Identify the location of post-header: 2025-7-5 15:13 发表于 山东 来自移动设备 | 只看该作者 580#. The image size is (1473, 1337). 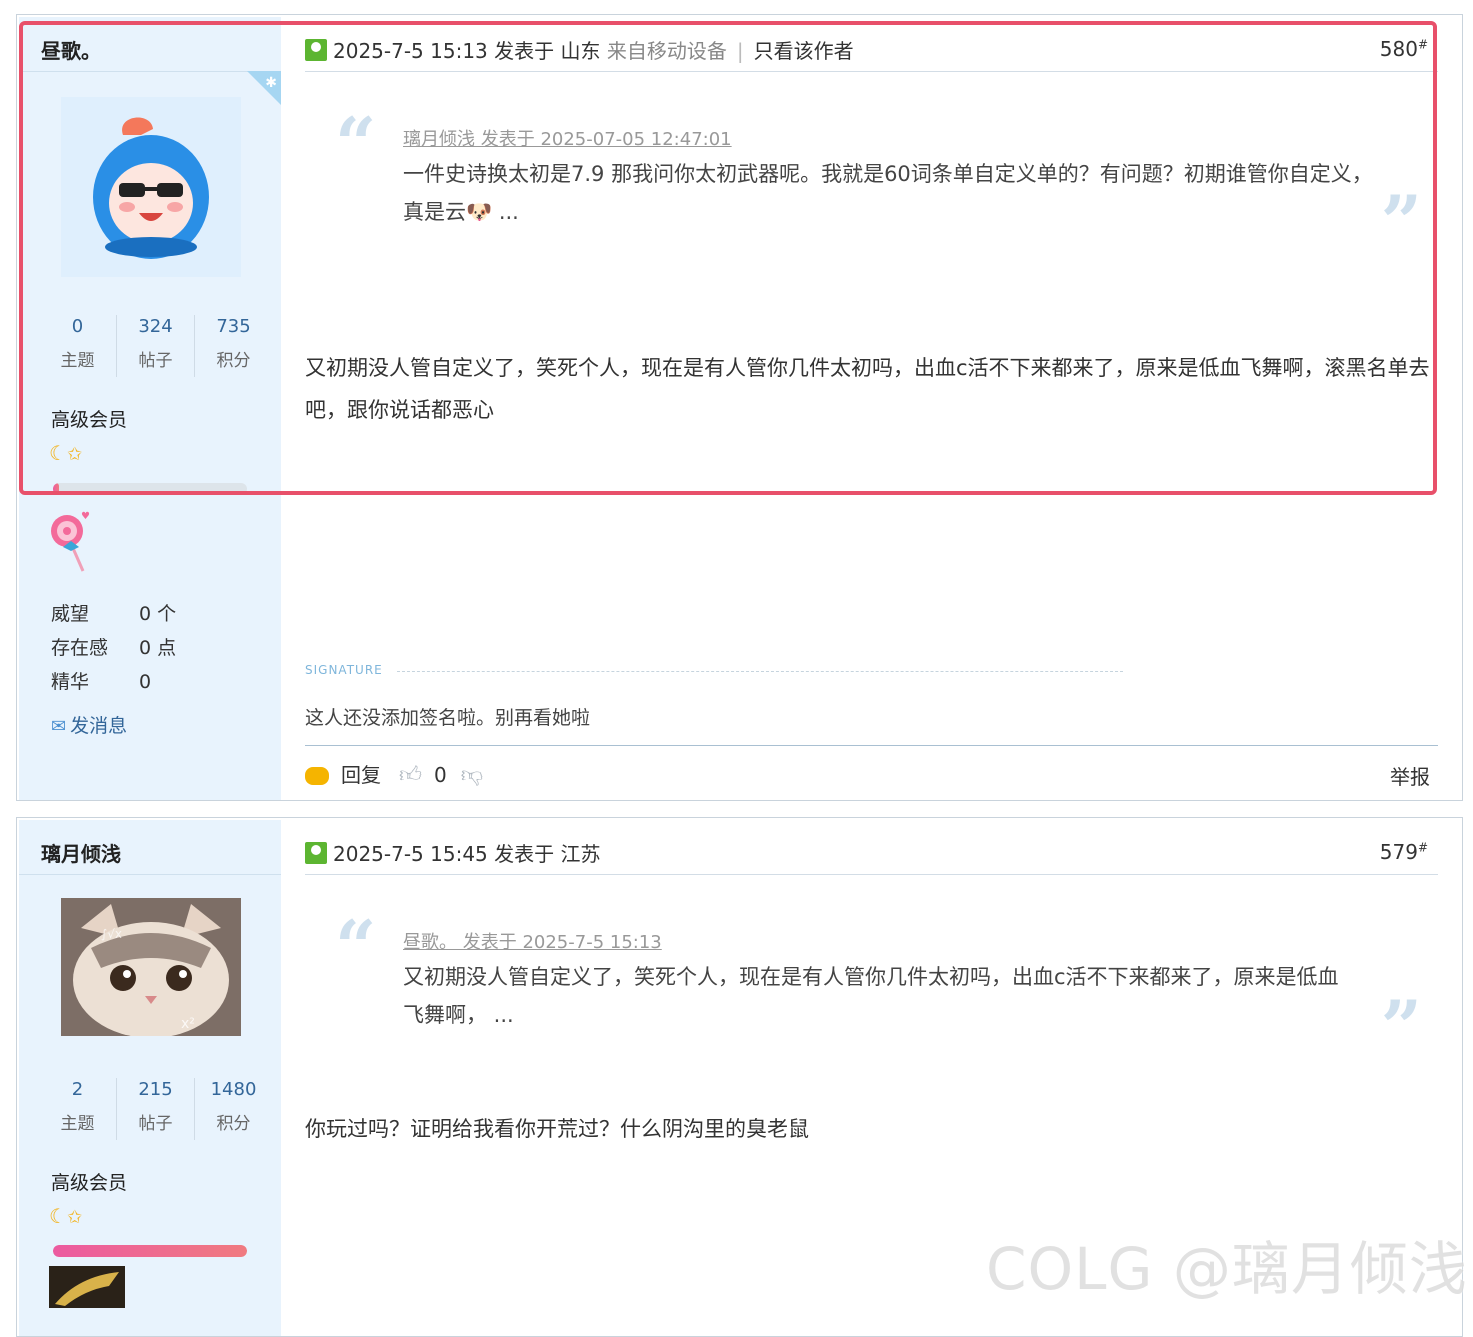
(871, 53).